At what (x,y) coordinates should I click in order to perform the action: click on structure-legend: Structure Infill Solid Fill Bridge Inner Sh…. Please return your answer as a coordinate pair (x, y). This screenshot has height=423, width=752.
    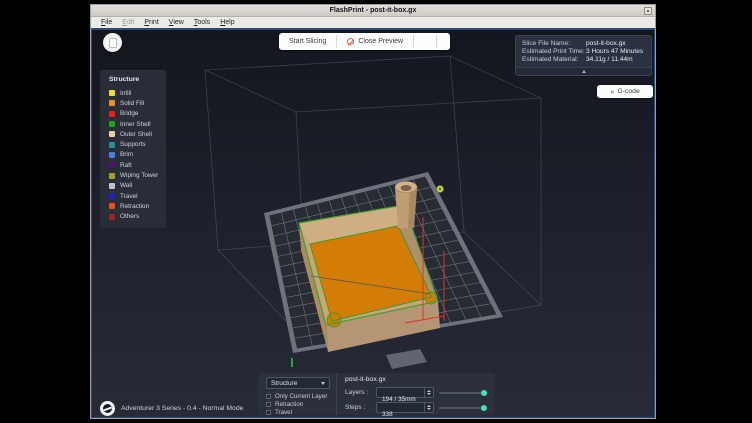
    Looking at the image, I should click on (133, 149).